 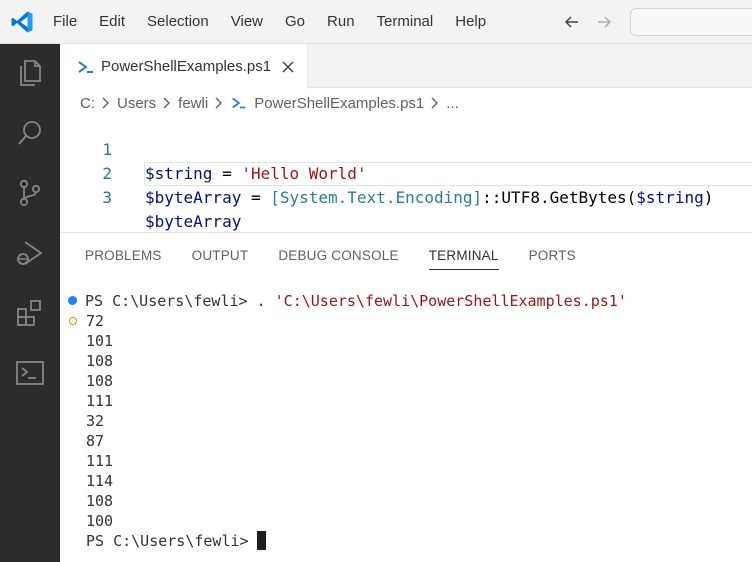 What do you see at coordinates (73, 321) in the screenshot?
I see `command-decoration-ring-icon` at bounding box center [73, 321].